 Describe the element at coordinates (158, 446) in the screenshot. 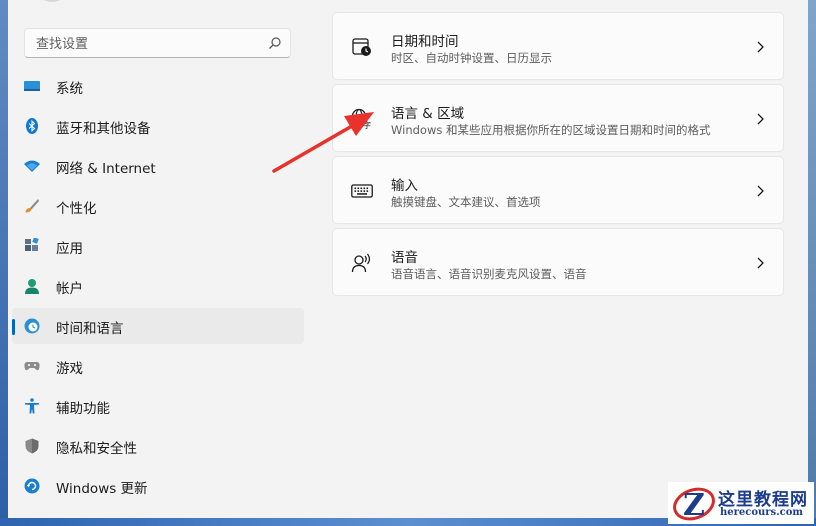

I see `sidebar-item-privacy-security: 隐私和安全性` at that location.